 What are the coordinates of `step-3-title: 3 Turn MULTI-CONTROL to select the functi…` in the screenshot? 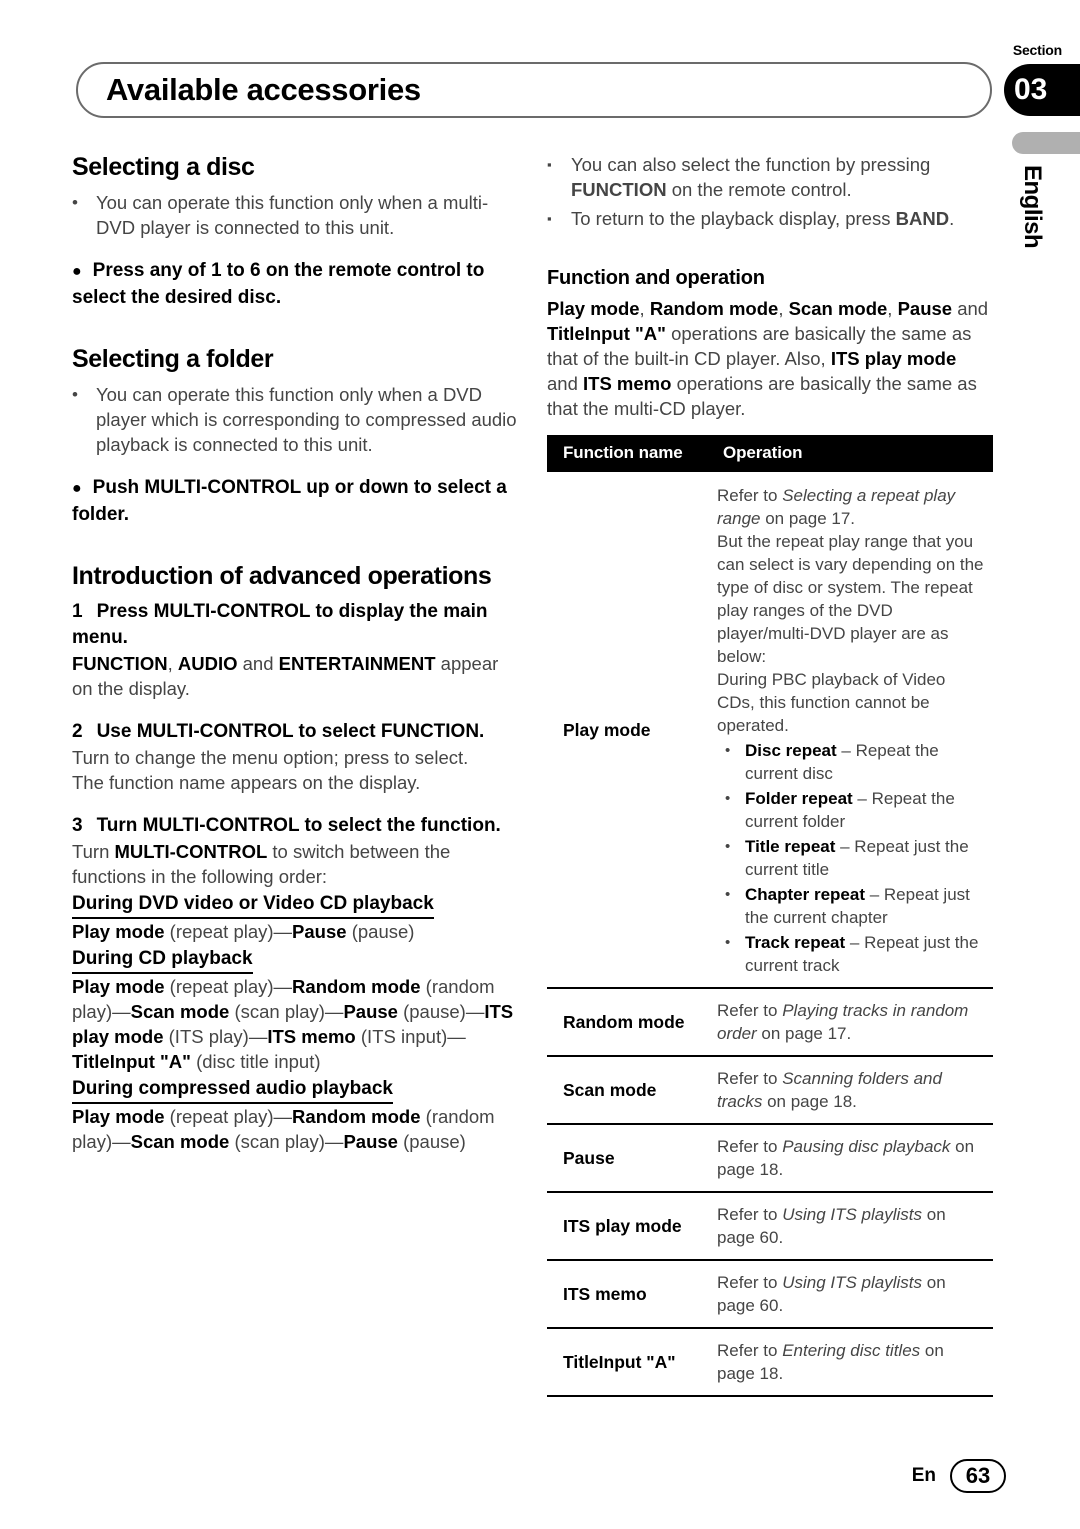 It's located at (294, 826).